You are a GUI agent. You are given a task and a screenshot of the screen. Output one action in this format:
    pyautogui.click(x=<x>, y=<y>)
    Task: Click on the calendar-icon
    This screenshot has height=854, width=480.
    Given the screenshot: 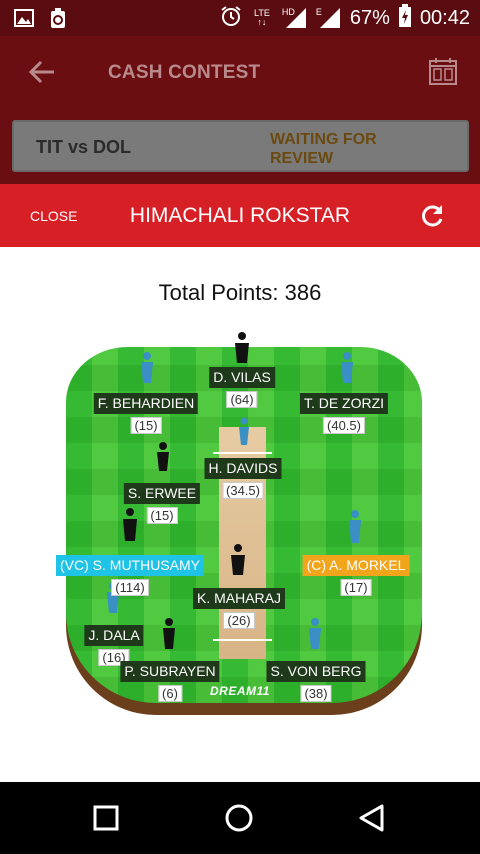 What is the action you would take?
    pyautogui.click(x=443, y=74)
    